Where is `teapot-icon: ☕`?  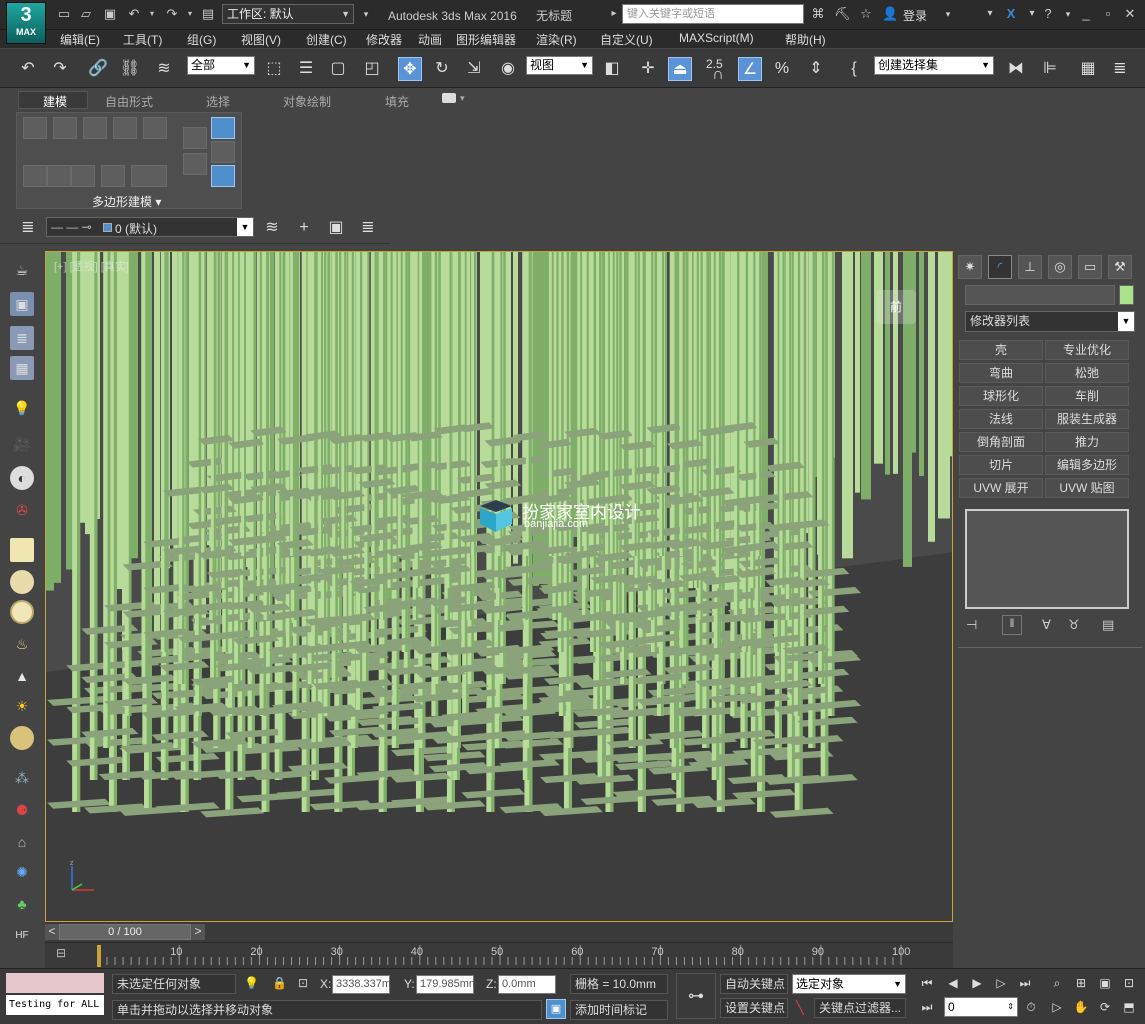 teapot-icon: ☕ is located at coordinates (22, 270).